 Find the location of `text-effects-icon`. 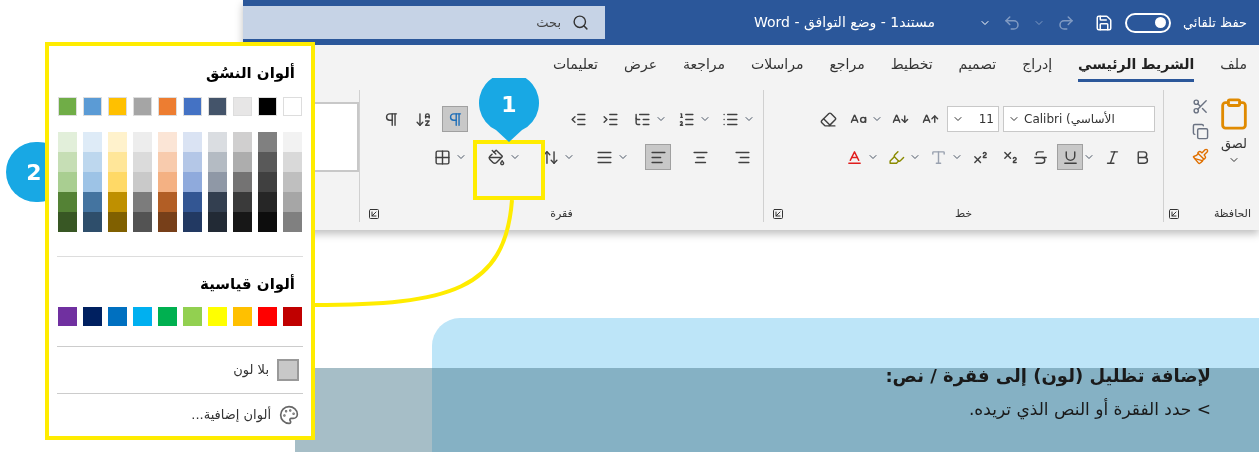

text-effects-icon is located at coordinates (938, 157).